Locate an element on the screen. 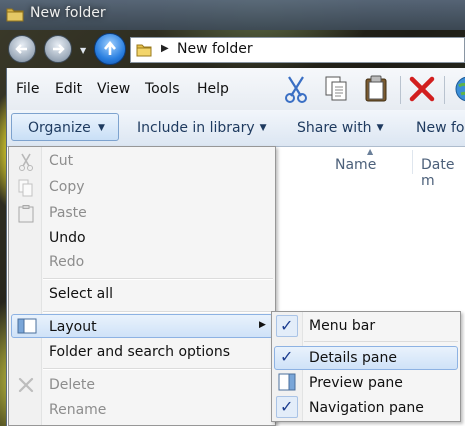  menu-bar: File Edit View Tools Help is located at coordinates (236, 89).